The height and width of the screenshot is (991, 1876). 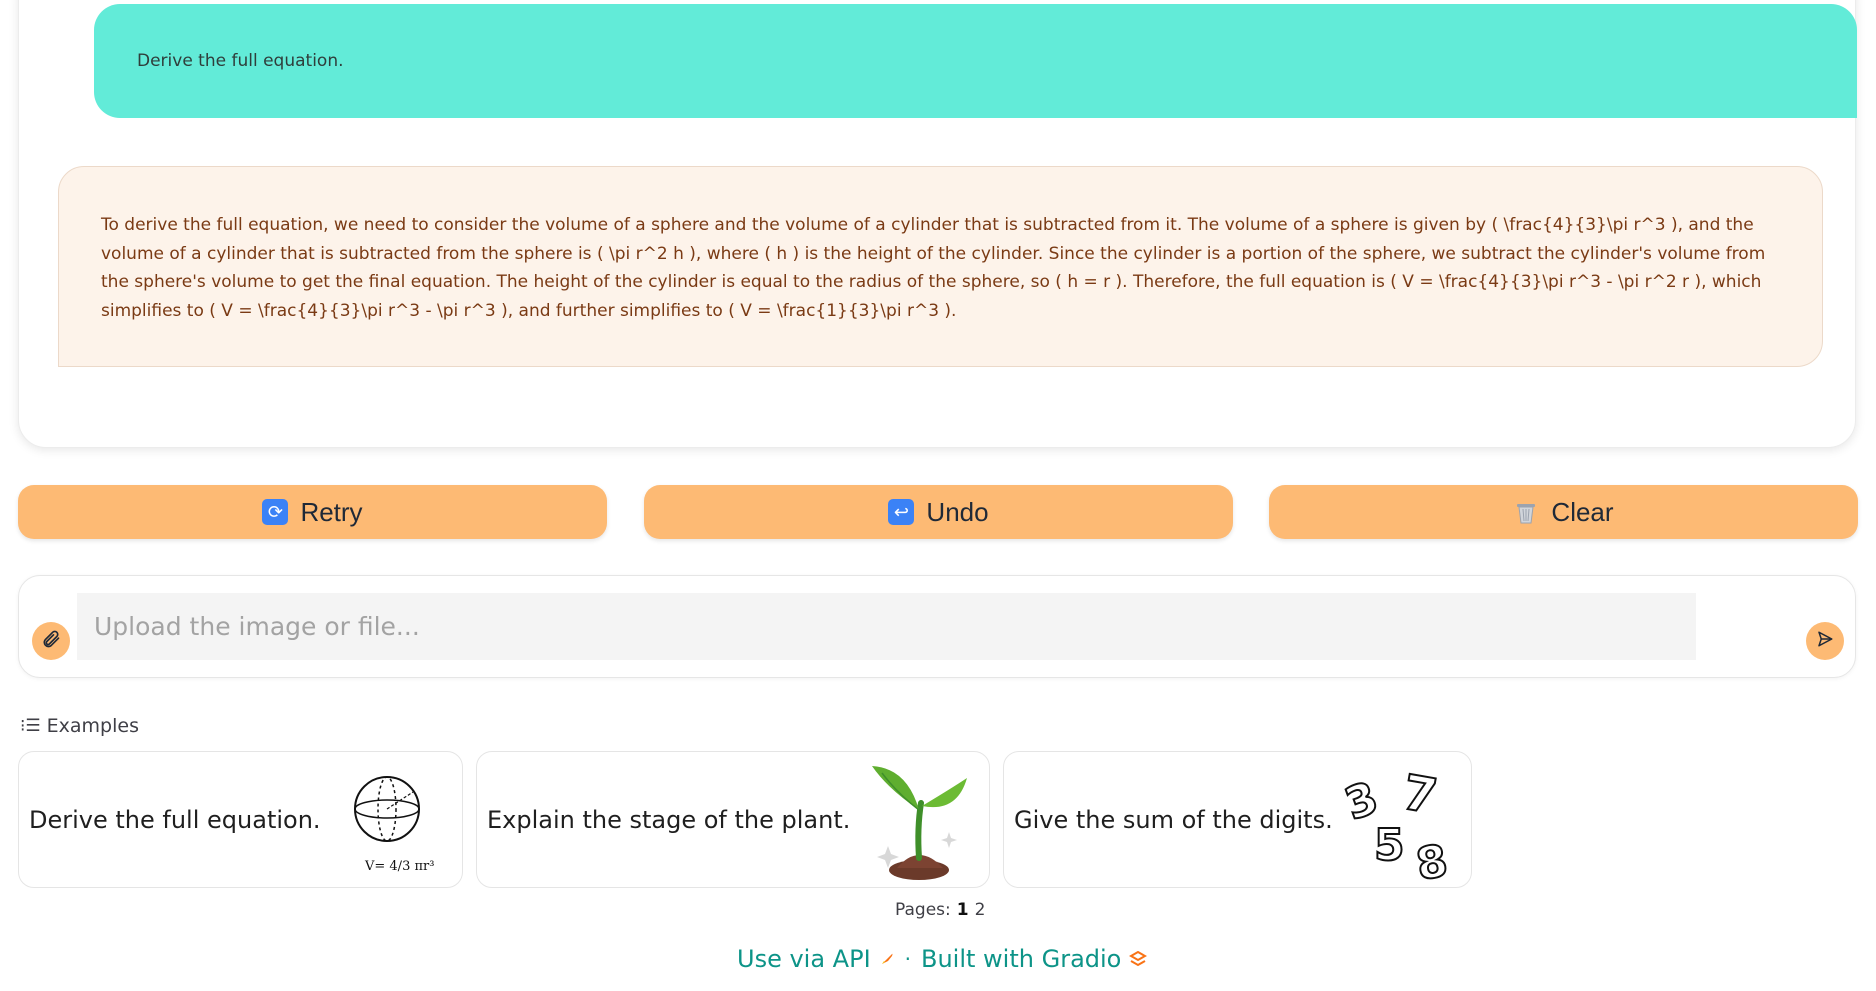 I want to click on retry-label: Retry, so click(x=331, y=511).